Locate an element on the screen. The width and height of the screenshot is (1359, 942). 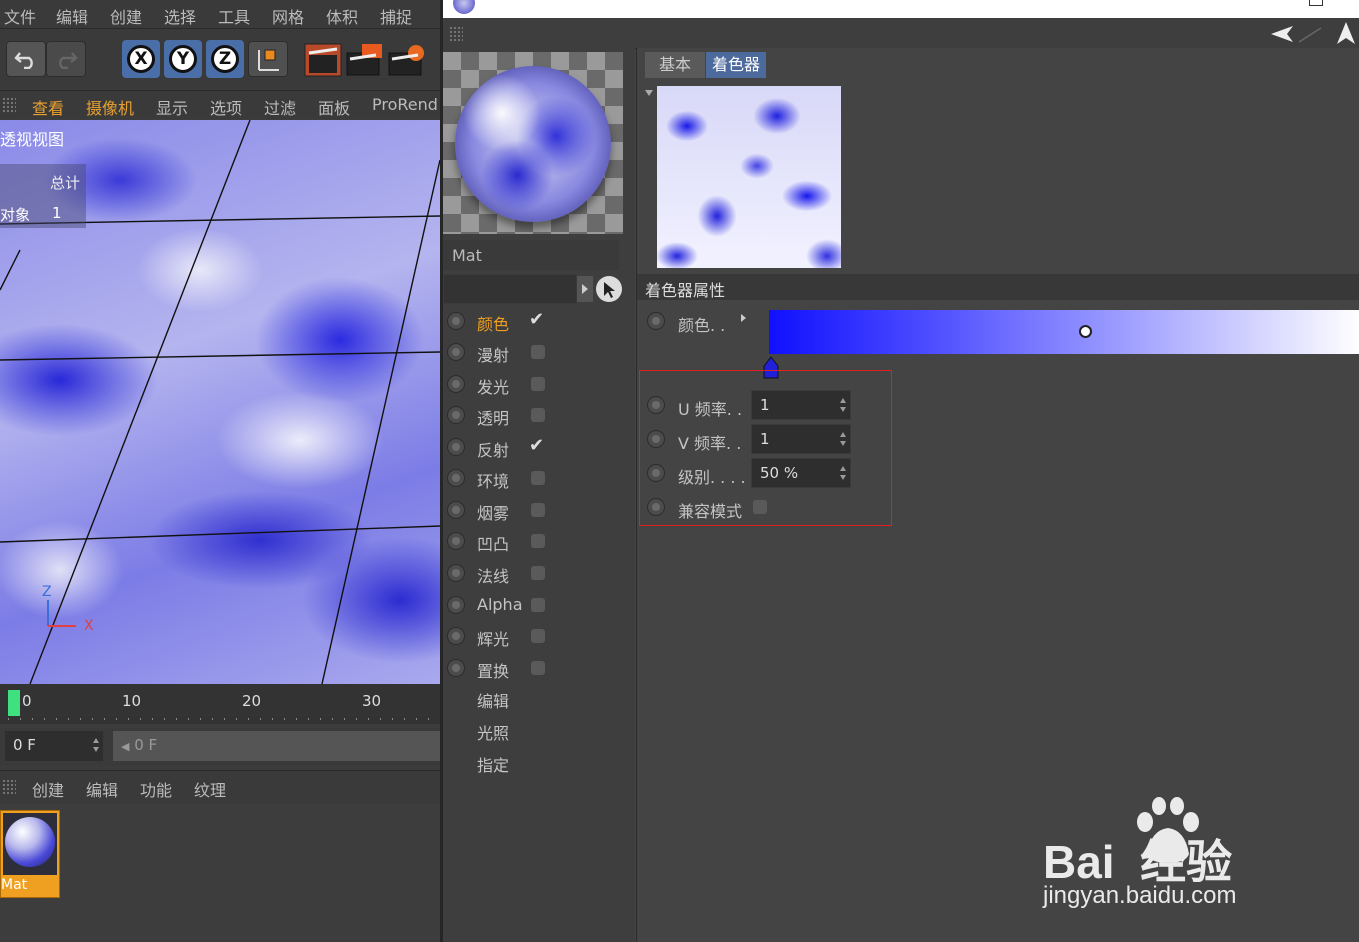
channel-environment: 环境 is located at coordinates (538, 478).